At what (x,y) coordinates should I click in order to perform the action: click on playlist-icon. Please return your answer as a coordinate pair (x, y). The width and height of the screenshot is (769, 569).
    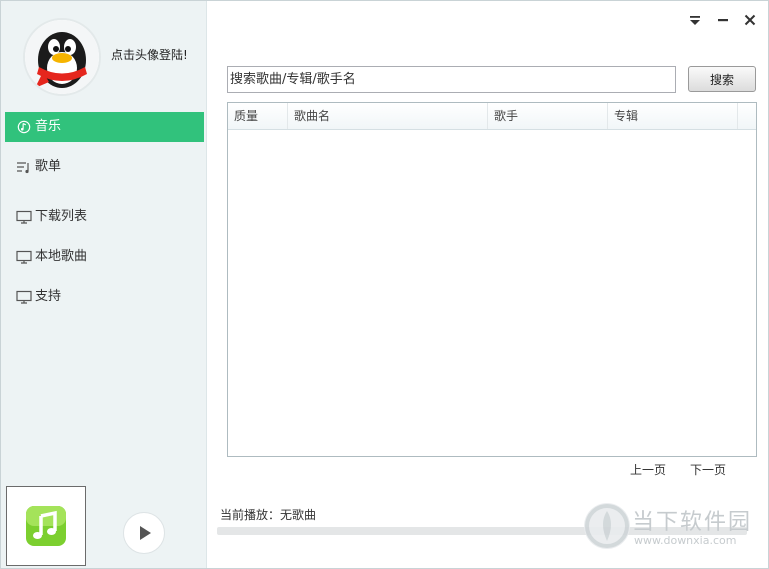
    Looking at the image, I should click on (23, 168).